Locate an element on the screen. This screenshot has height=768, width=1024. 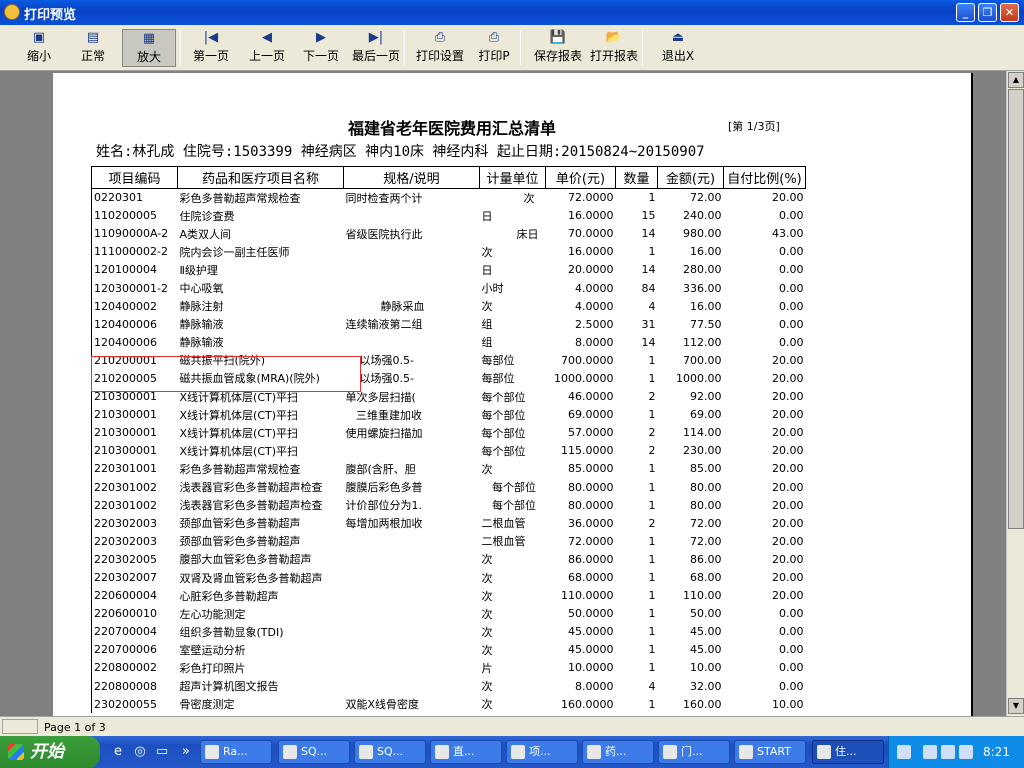
task-app-icon is located at coordinates (824, 752).